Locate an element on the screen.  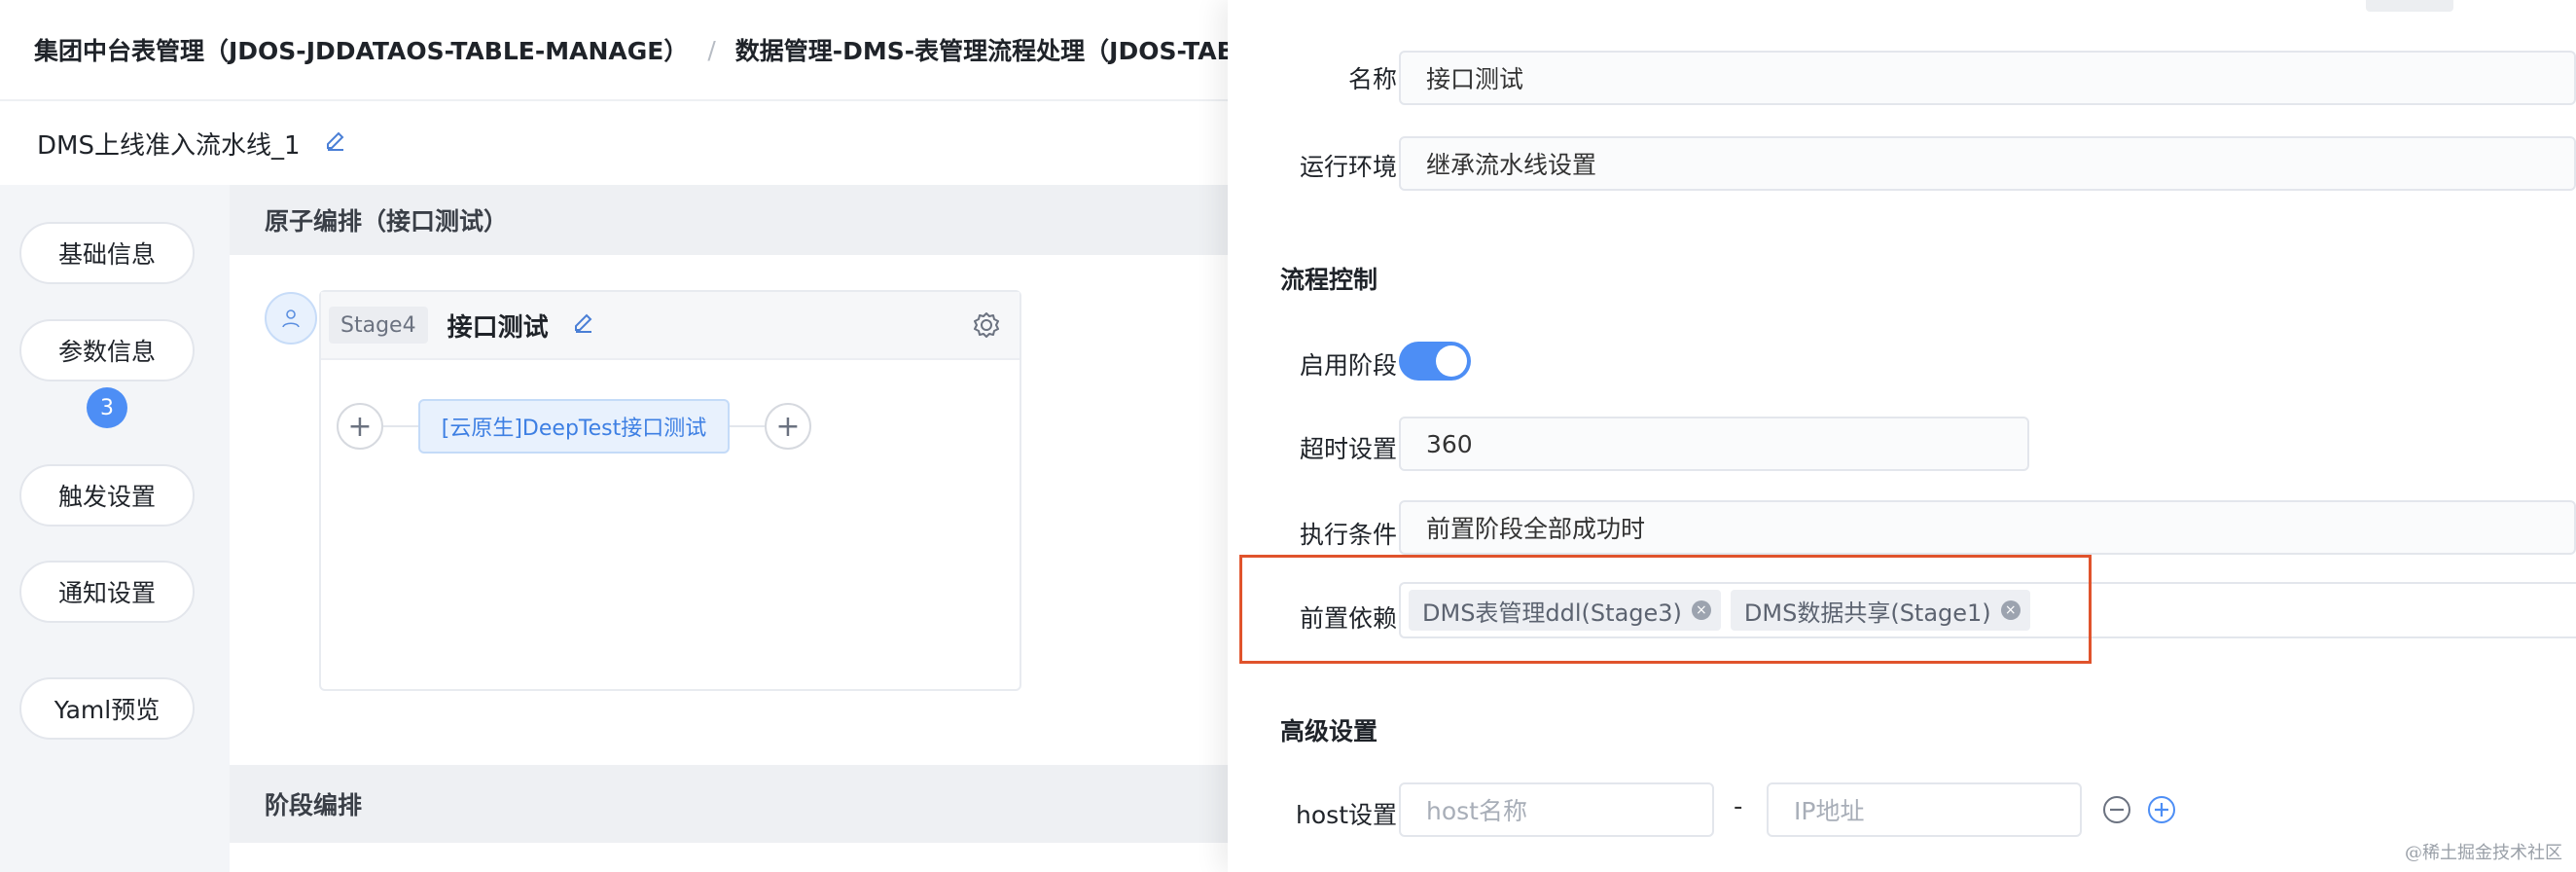
pipeline-title-bar: DMS上线准入流水线_1 is located at coordinates (614, 143).